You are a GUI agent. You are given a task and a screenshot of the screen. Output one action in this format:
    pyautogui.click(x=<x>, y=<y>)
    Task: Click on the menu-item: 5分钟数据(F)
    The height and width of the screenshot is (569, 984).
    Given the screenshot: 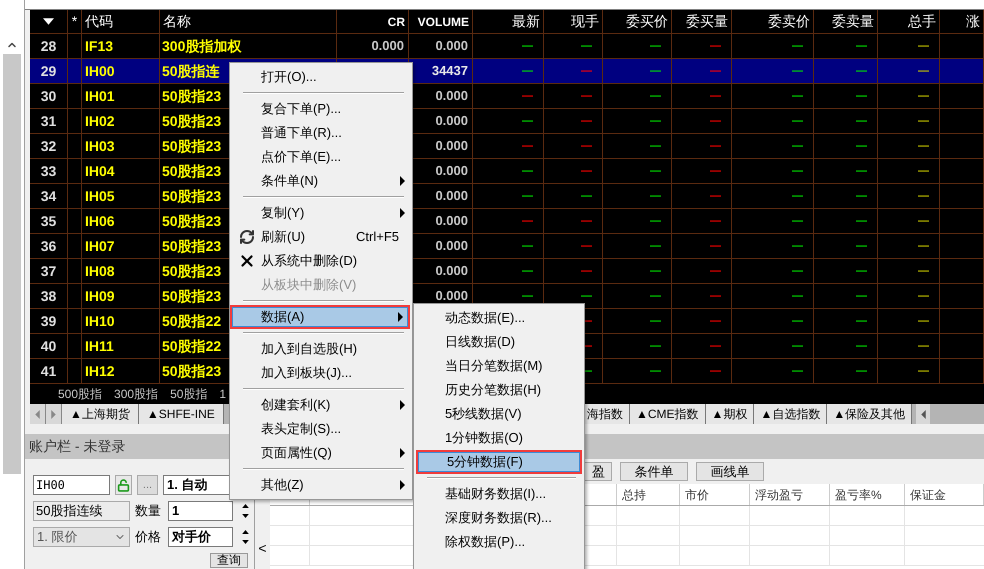 What is the action you would take?
    pyautogui.click(x=499, y=462)
    